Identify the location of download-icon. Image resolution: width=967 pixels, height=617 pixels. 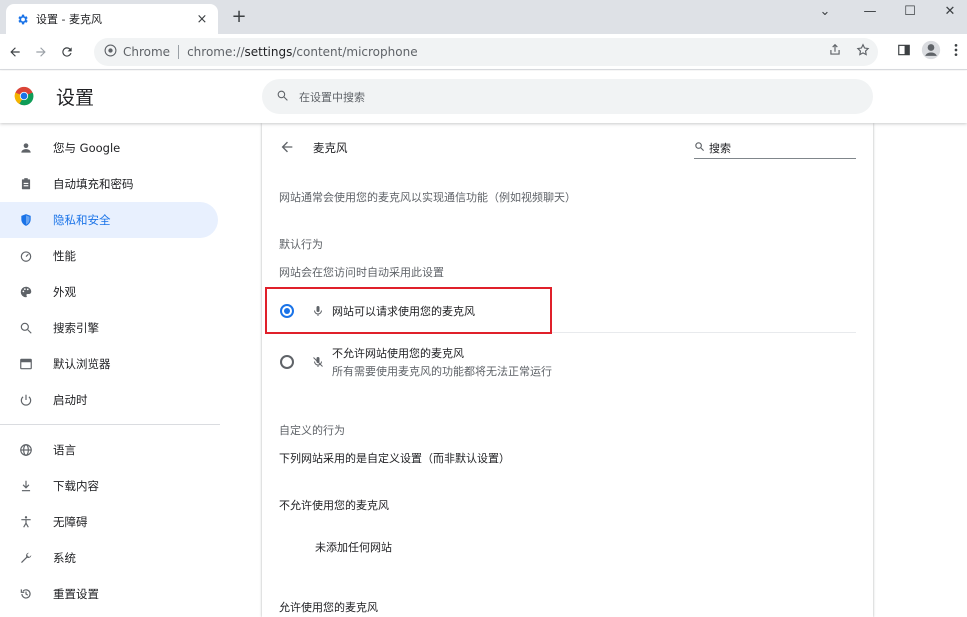
(26, 486).